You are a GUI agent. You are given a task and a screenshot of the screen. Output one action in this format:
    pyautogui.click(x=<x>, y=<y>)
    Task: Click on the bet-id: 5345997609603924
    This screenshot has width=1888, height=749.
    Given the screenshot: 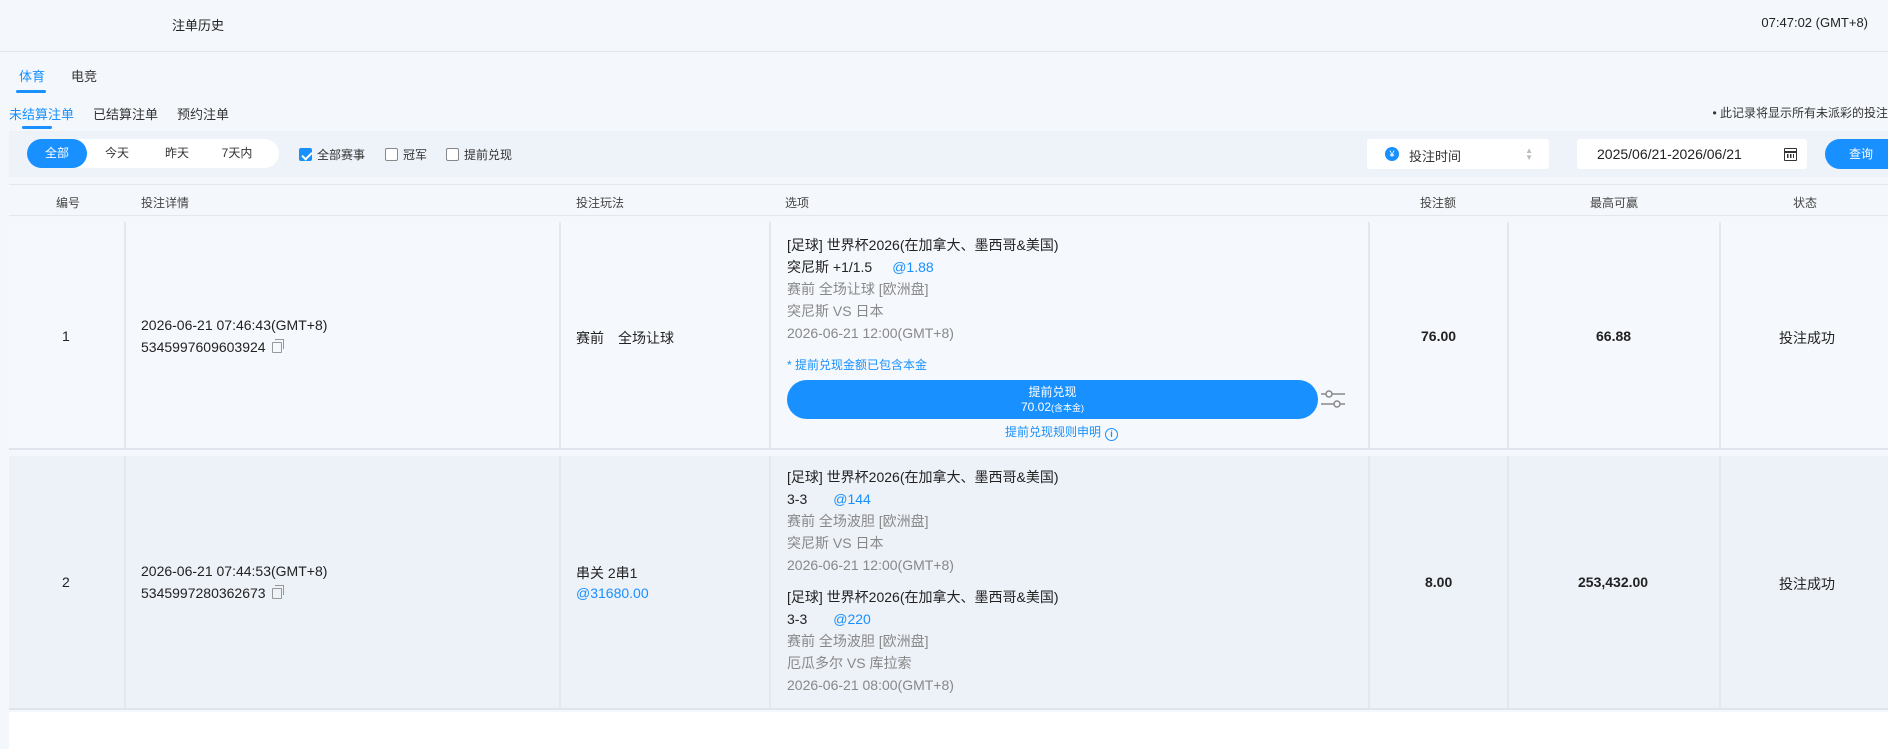 What is the action you would take?
    pyautogui.click(x=203, y=347)
    